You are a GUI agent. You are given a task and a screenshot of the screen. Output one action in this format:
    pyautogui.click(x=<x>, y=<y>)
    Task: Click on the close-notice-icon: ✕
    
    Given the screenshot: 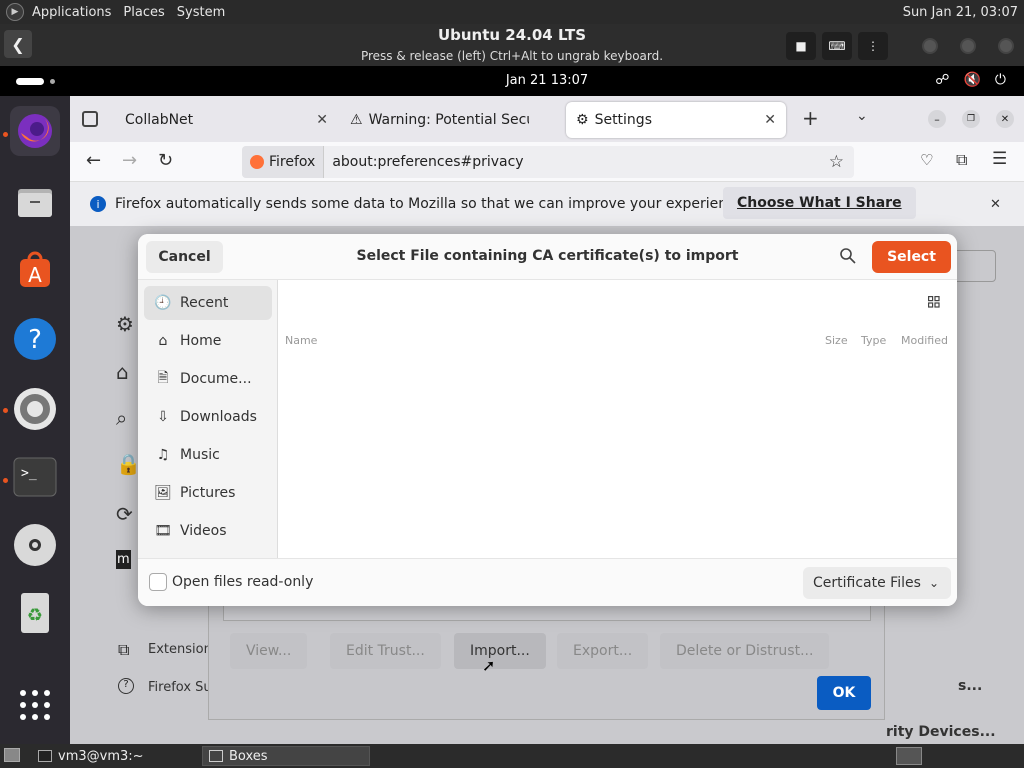 What is the action you would take?
    pyautogui.click(x=995, y=204)
    